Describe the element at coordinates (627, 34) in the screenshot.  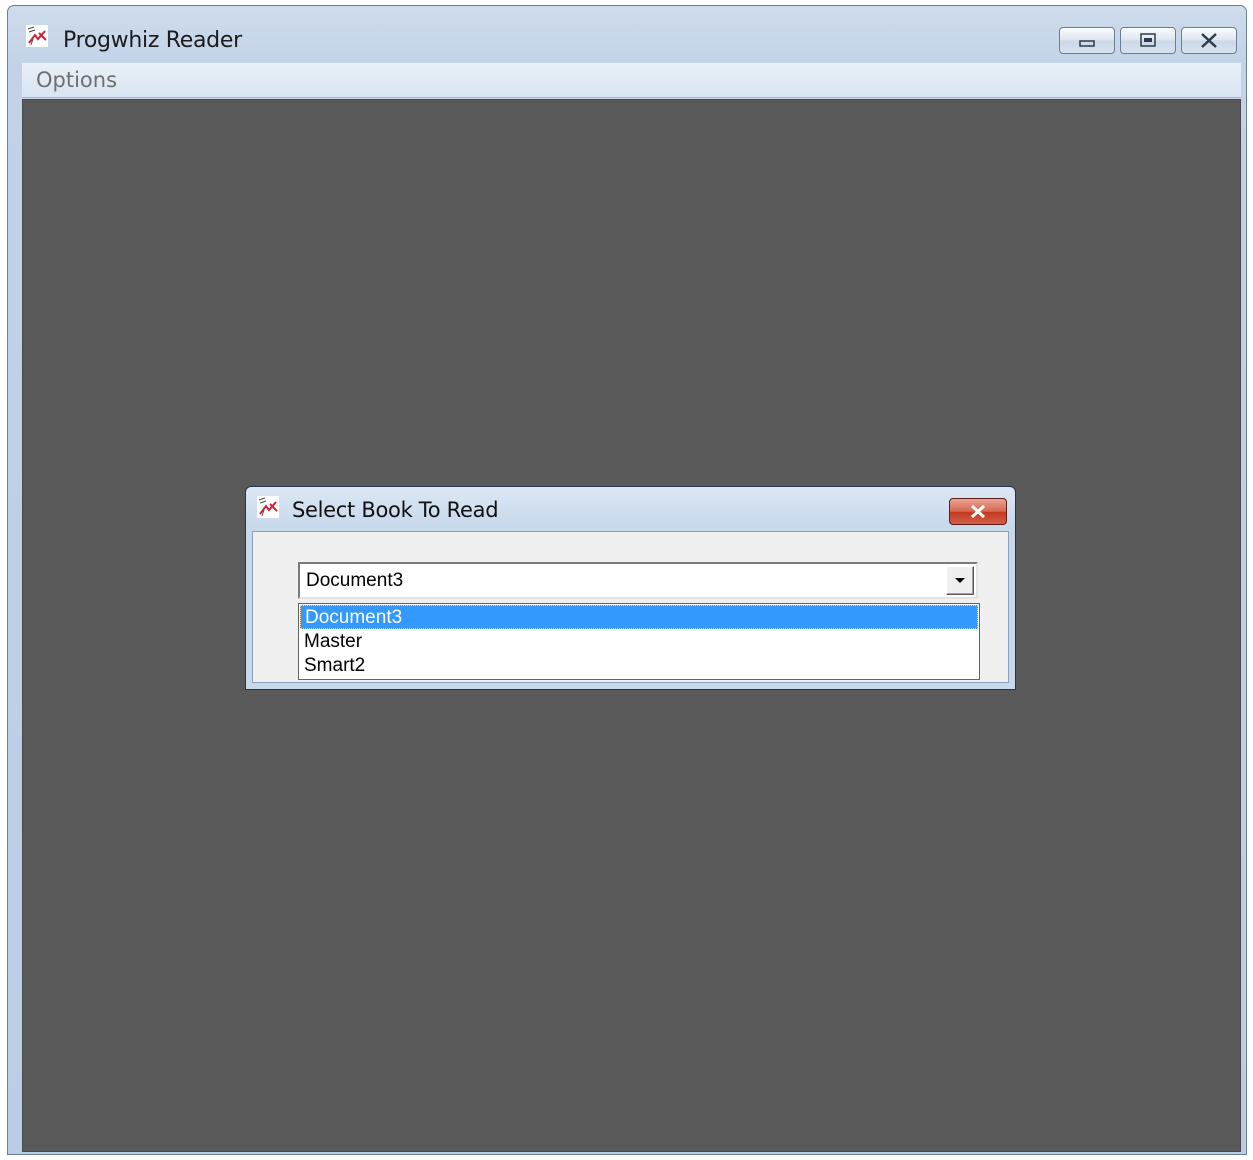
I see `window-titlebar: Progwhiz Reader` at that location.